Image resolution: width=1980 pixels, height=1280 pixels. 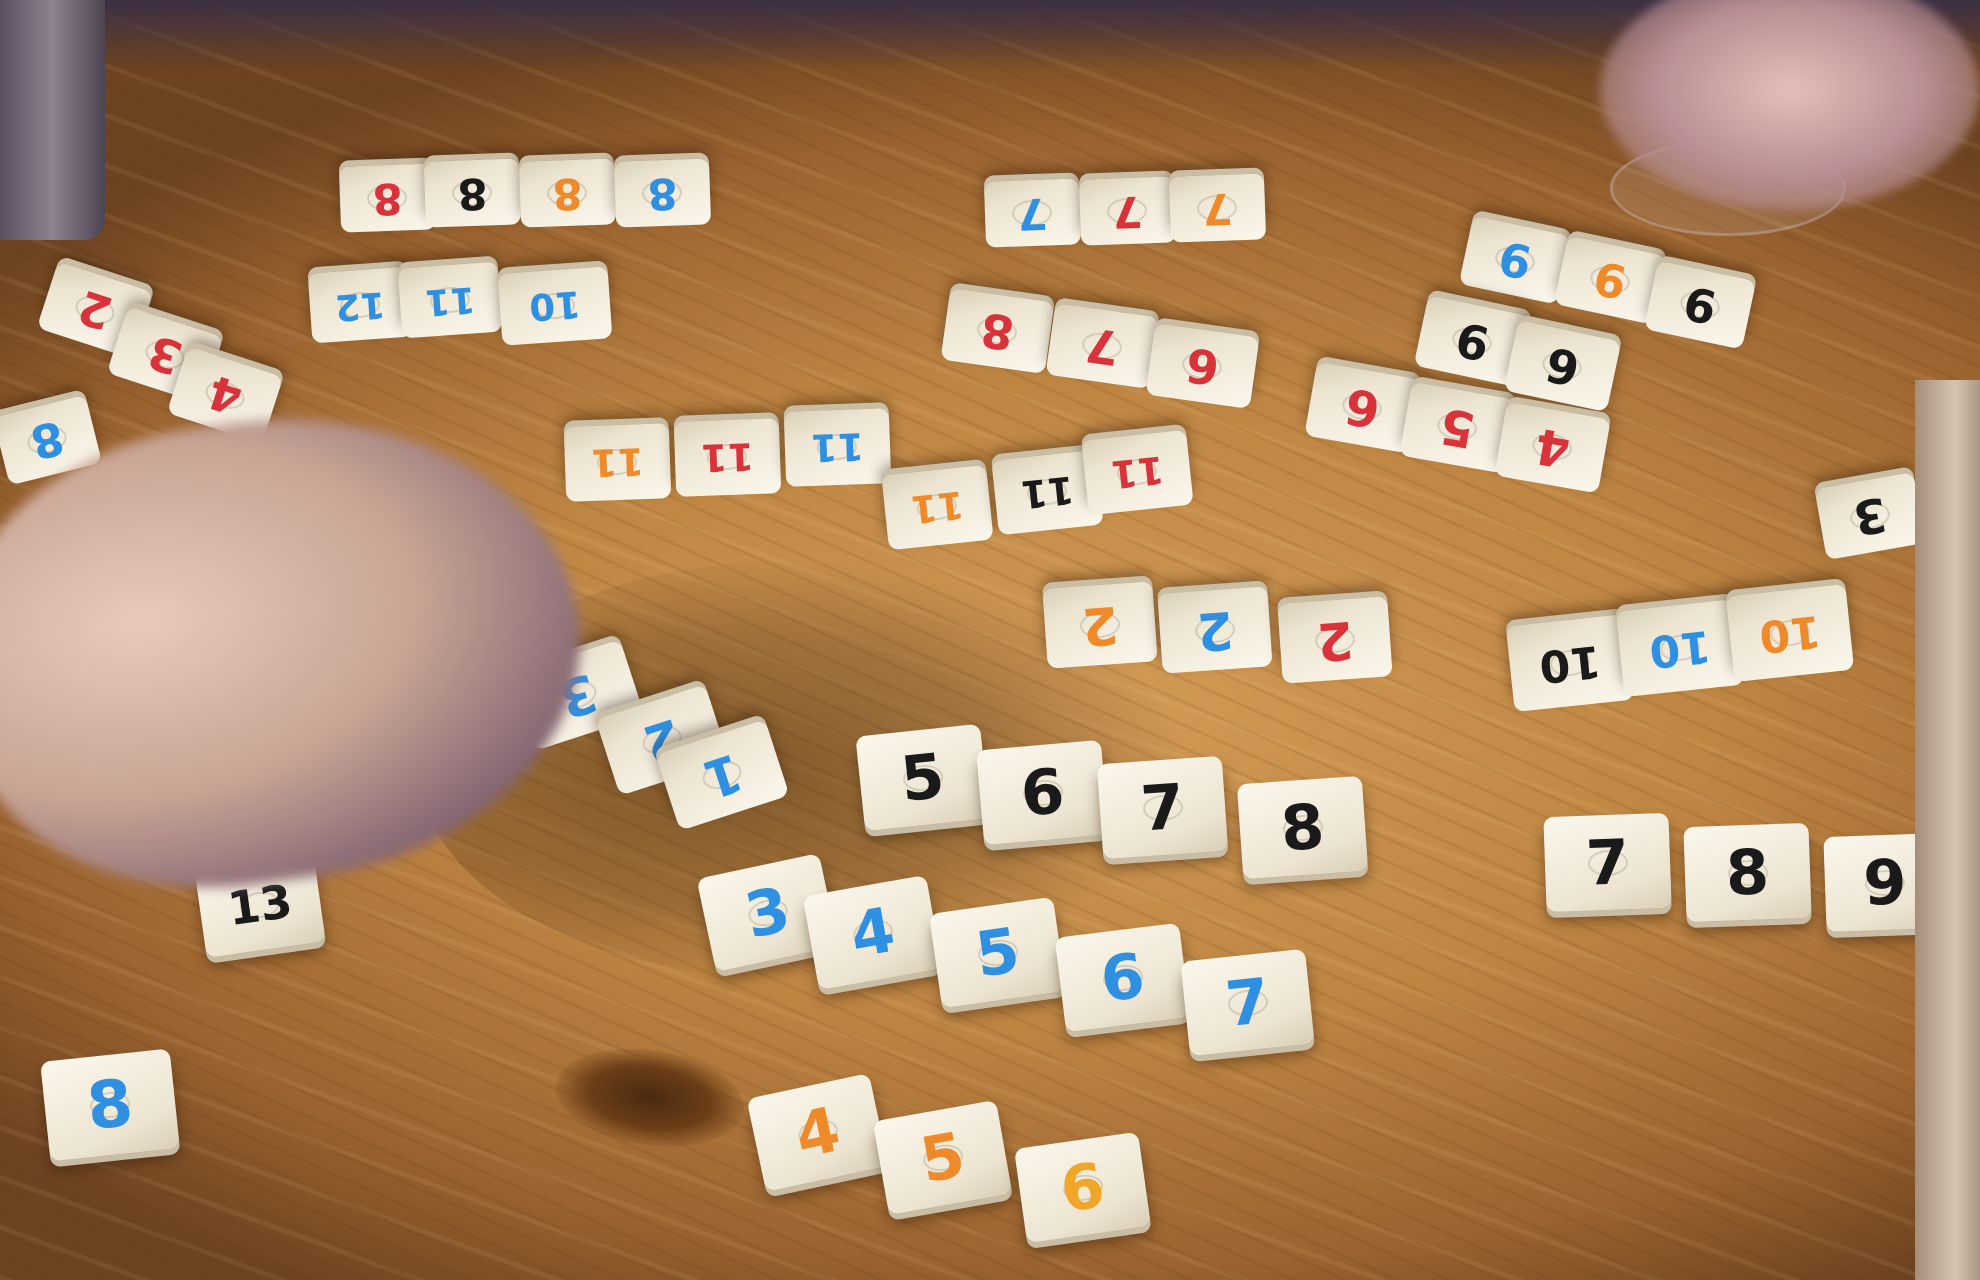 I want to click on tile-number: 1, so click(x=722, y=775).